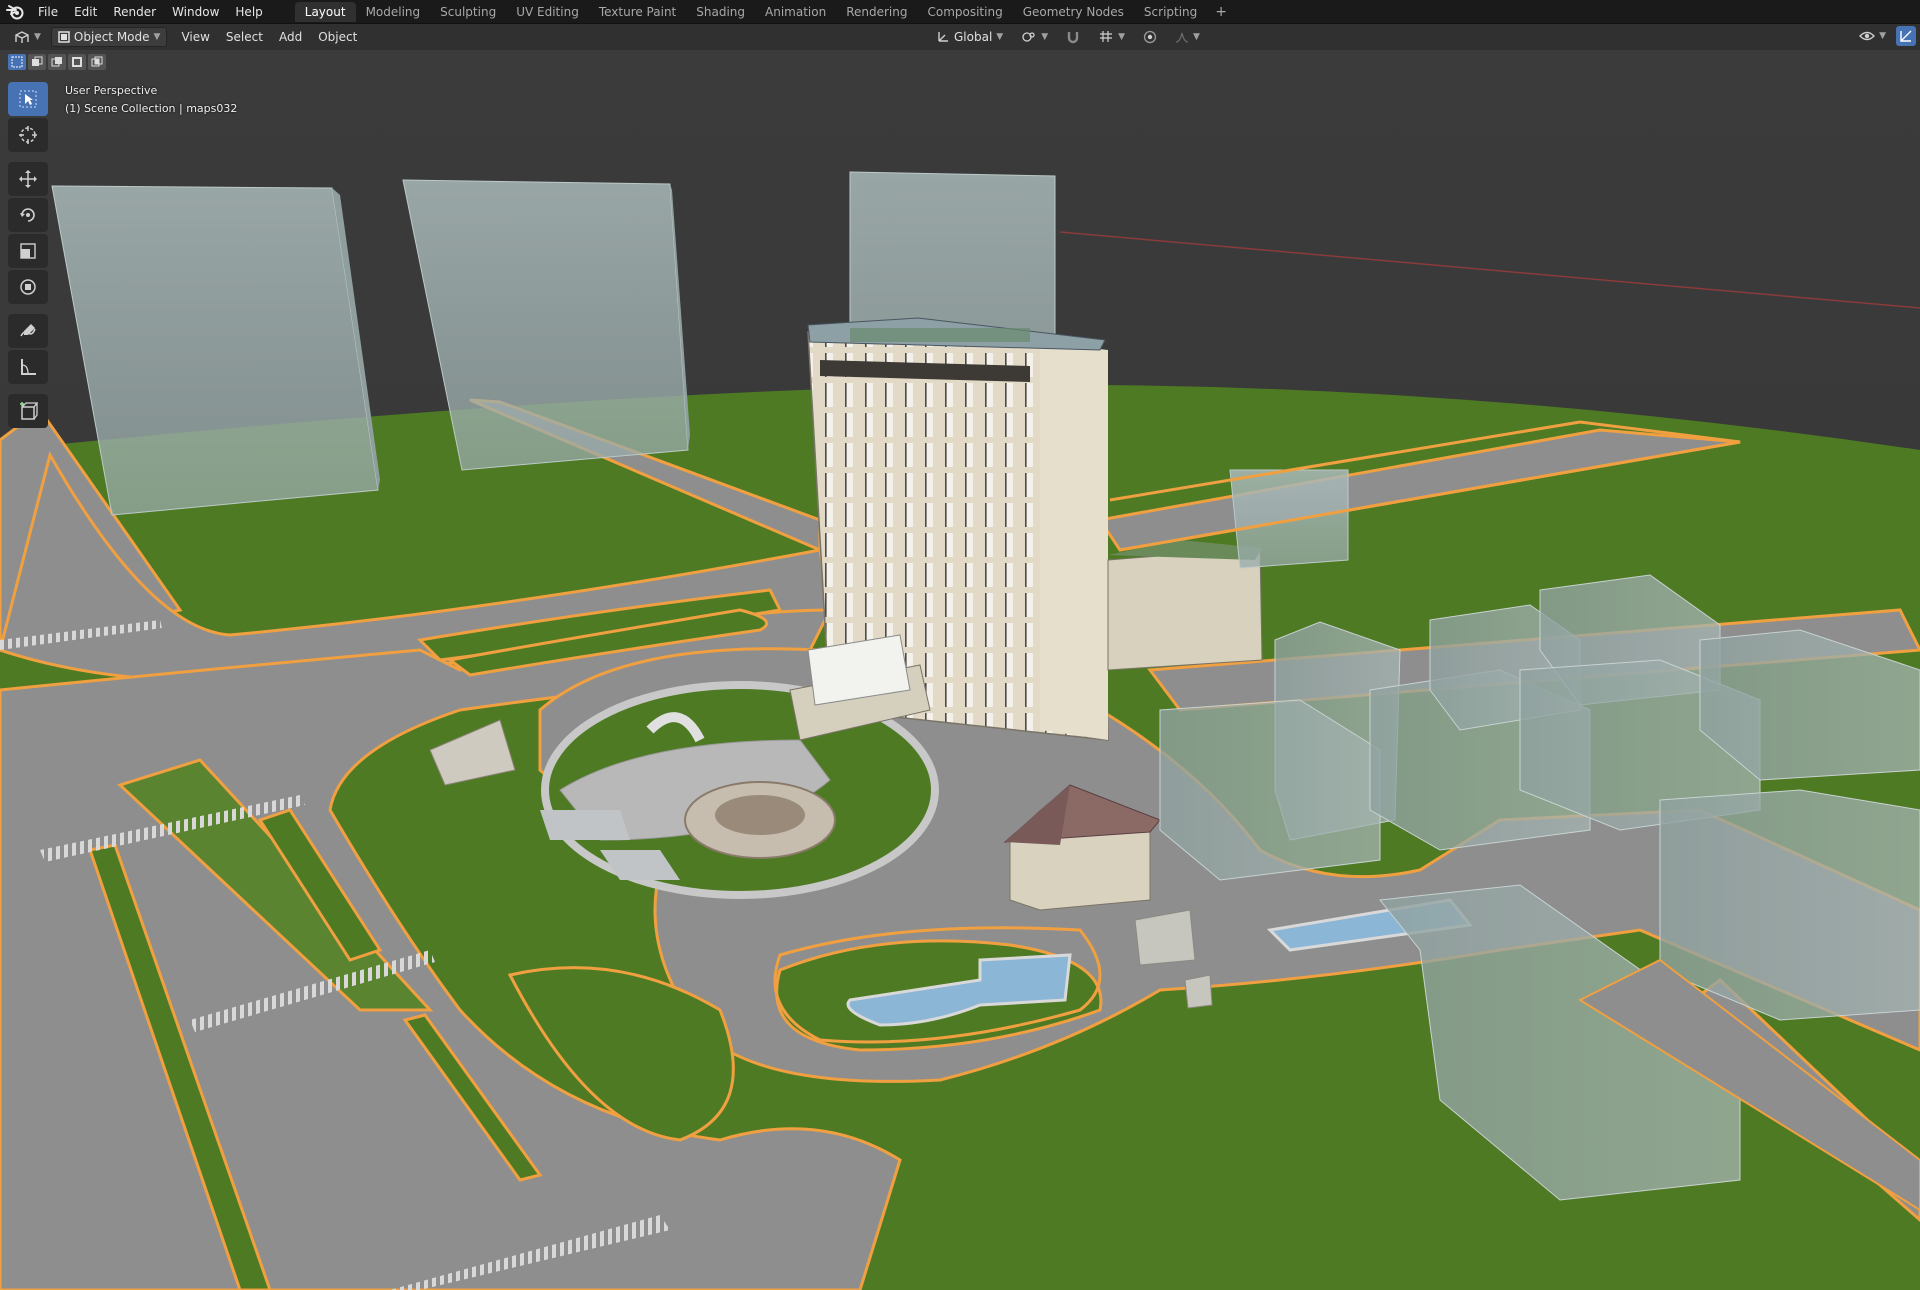 The image size is (1920, 1290). I want to click on select-extend-icon, so click(37, 61).